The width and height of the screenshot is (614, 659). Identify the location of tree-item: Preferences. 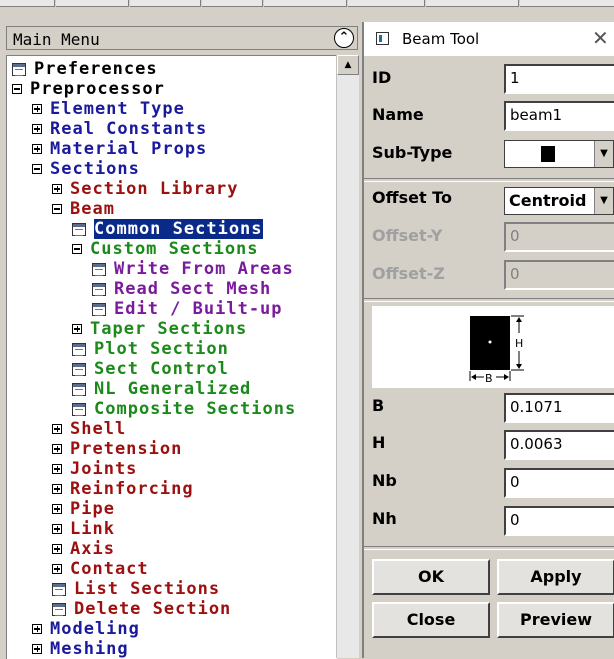
(85, 69).